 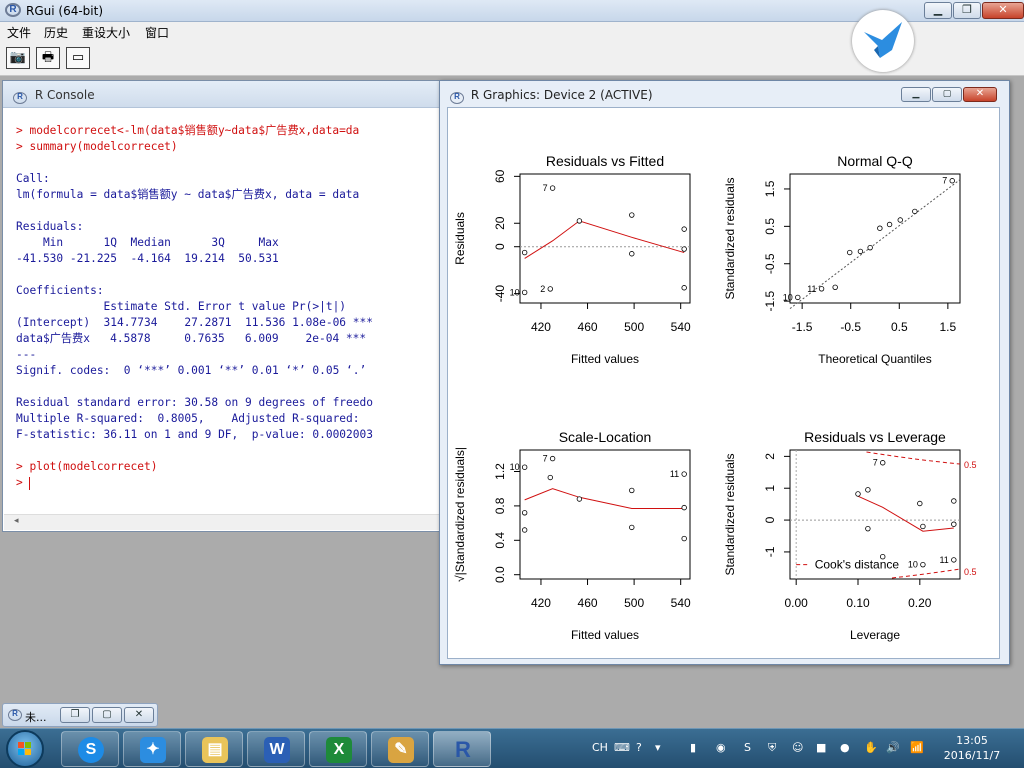 I want to click on paint-icon: ✎, so click(x=401, y=750).